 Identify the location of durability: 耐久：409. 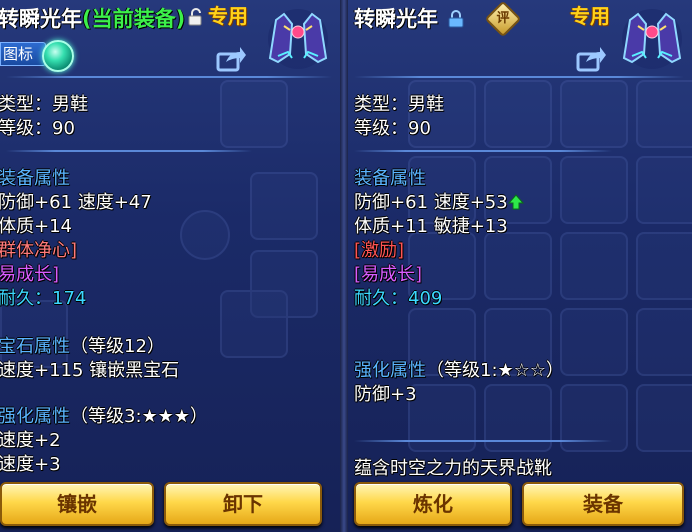
(398, 298).